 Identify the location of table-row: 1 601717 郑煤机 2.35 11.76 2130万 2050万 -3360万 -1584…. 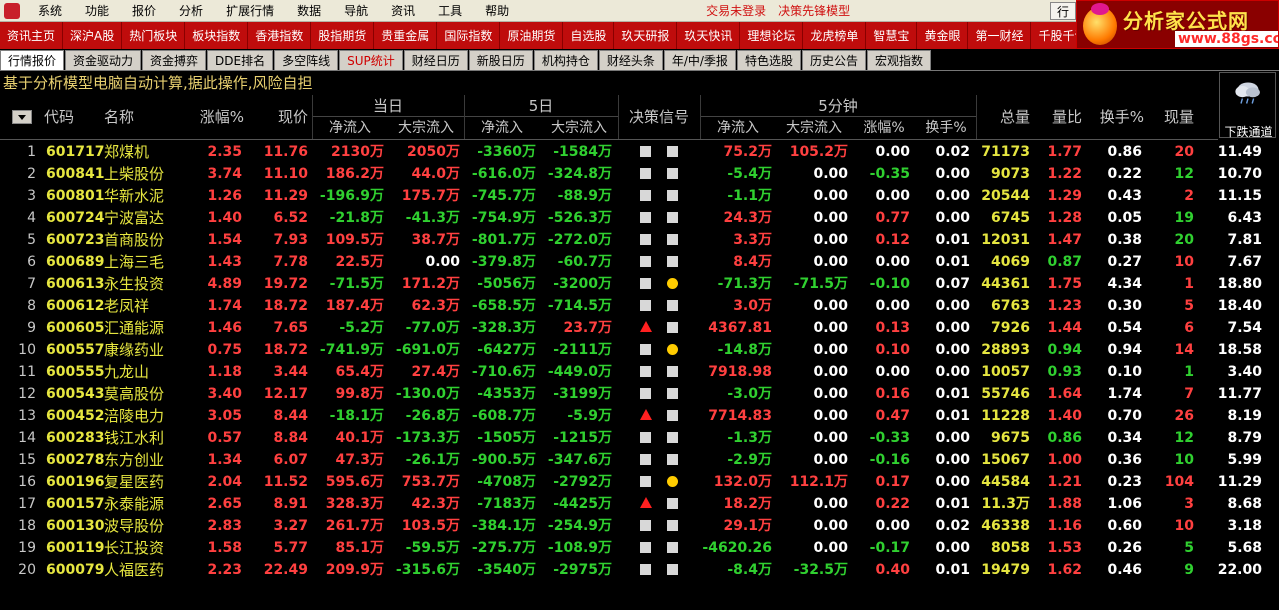
(631, 152).